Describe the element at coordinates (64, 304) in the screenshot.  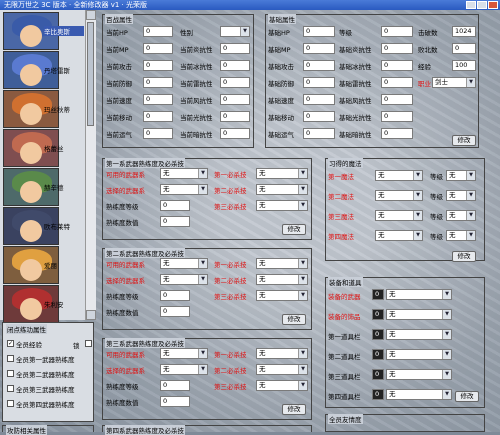
I see `character-name: 朱利安` at that location.